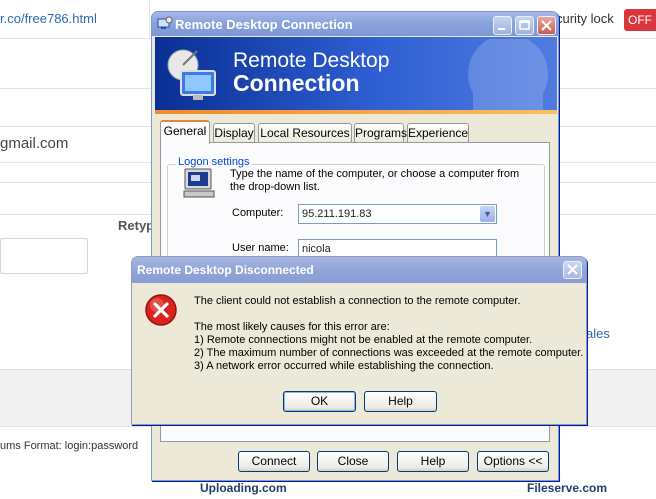 Image resolution: width=656 pixels, height=499 pixels. I want to click on close-button: Close, so click(353, 461).